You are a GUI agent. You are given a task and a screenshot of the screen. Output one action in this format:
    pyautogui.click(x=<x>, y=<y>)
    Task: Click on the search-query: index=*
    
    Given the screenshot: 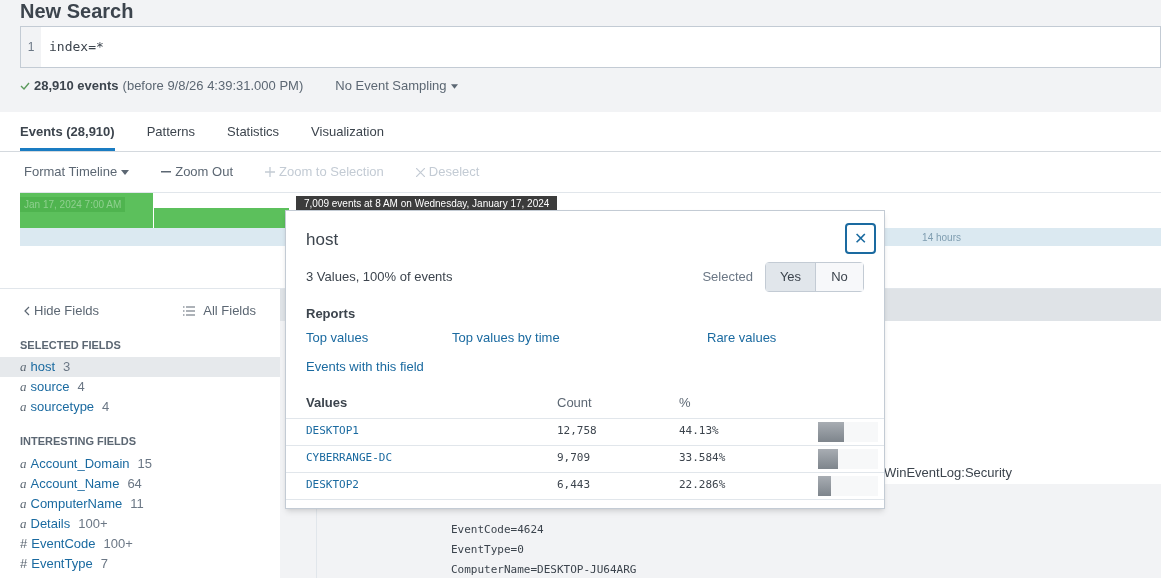 What is the action you would take?
    pyautogui.click(x=76, y=47)
    